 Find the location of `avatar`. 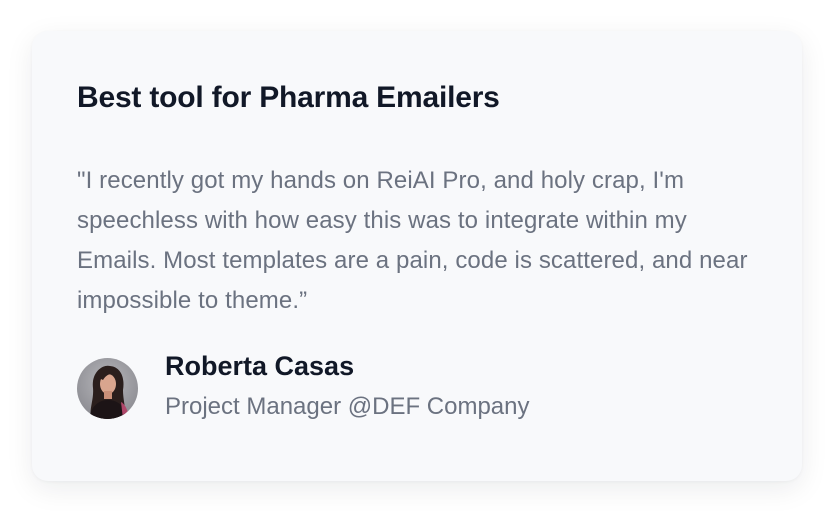

avatar is located at coordinates (107, 388).